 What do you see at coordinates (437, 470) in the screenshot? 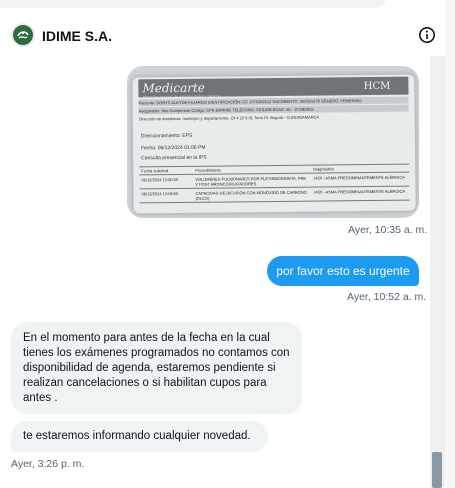
I see `scrollbar-thumb` at bounding box center [437, 470].